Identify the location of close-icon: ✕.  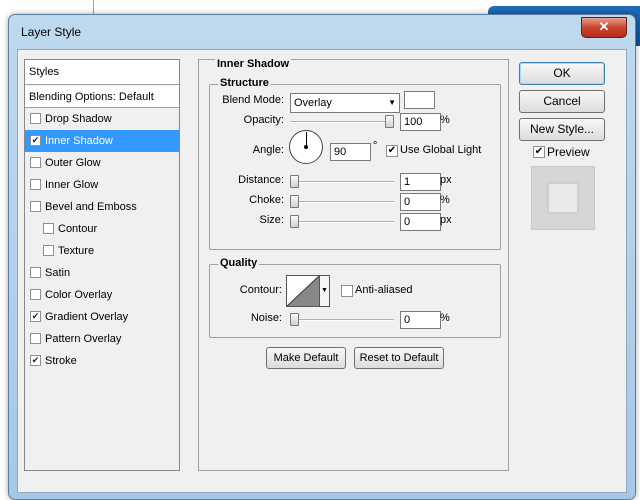
(604, 26).